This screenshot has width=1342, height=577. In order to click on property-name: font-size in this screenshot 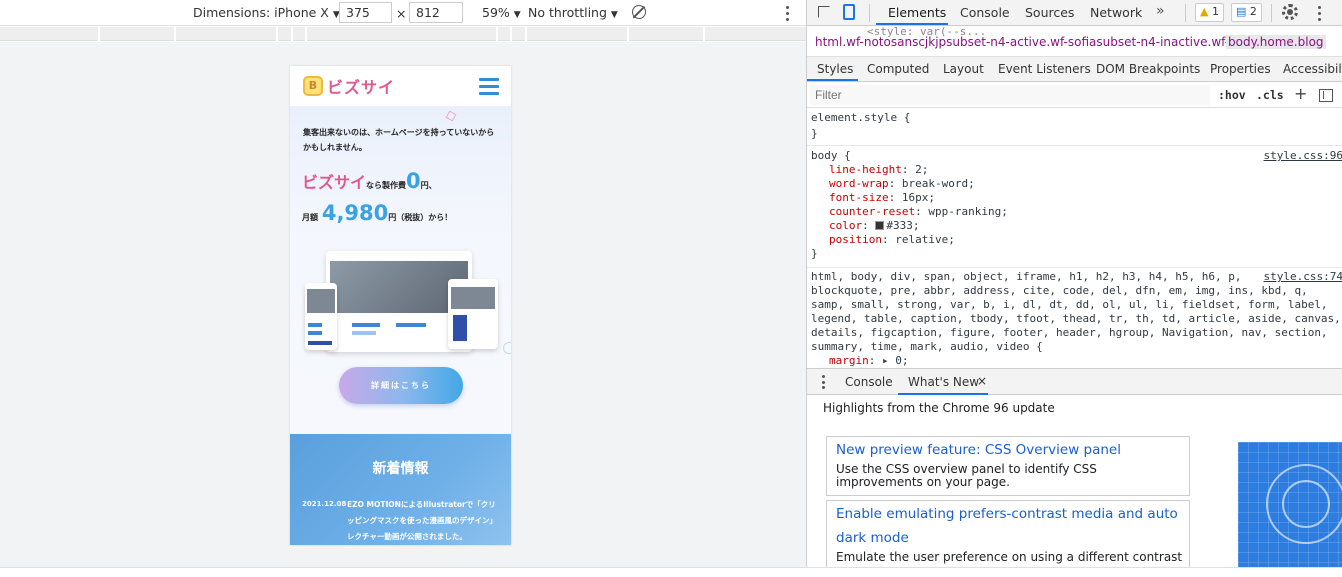, I will do `click(859, 197)`.